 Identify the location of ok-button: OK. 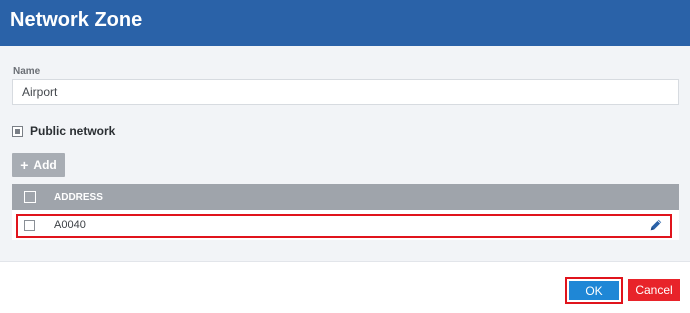
(594, 290).